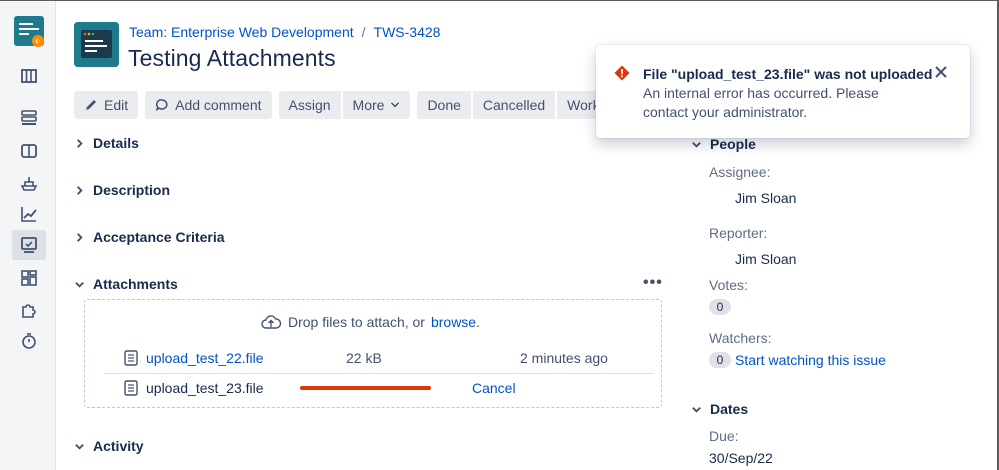  I want to click on assign-label: Assign, so click(309, 105).